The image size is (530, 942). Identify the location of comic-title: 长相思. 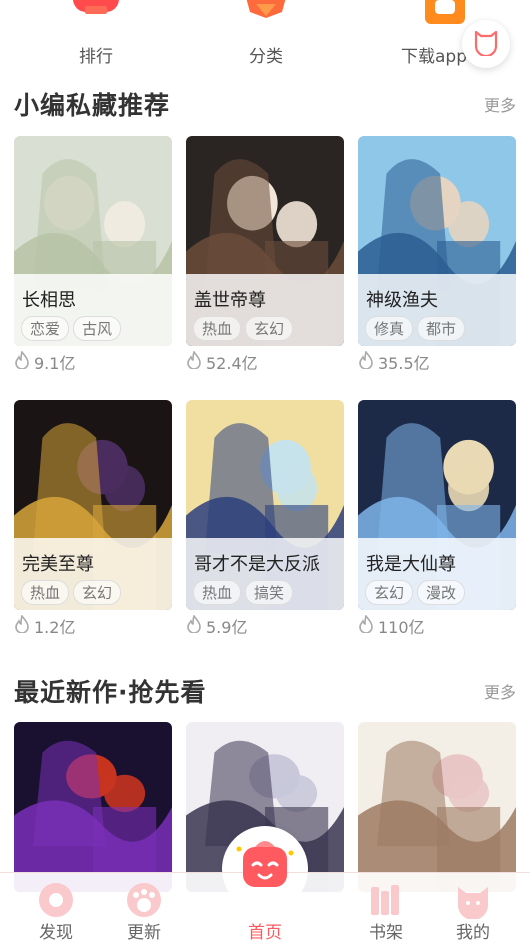
(49, 300).